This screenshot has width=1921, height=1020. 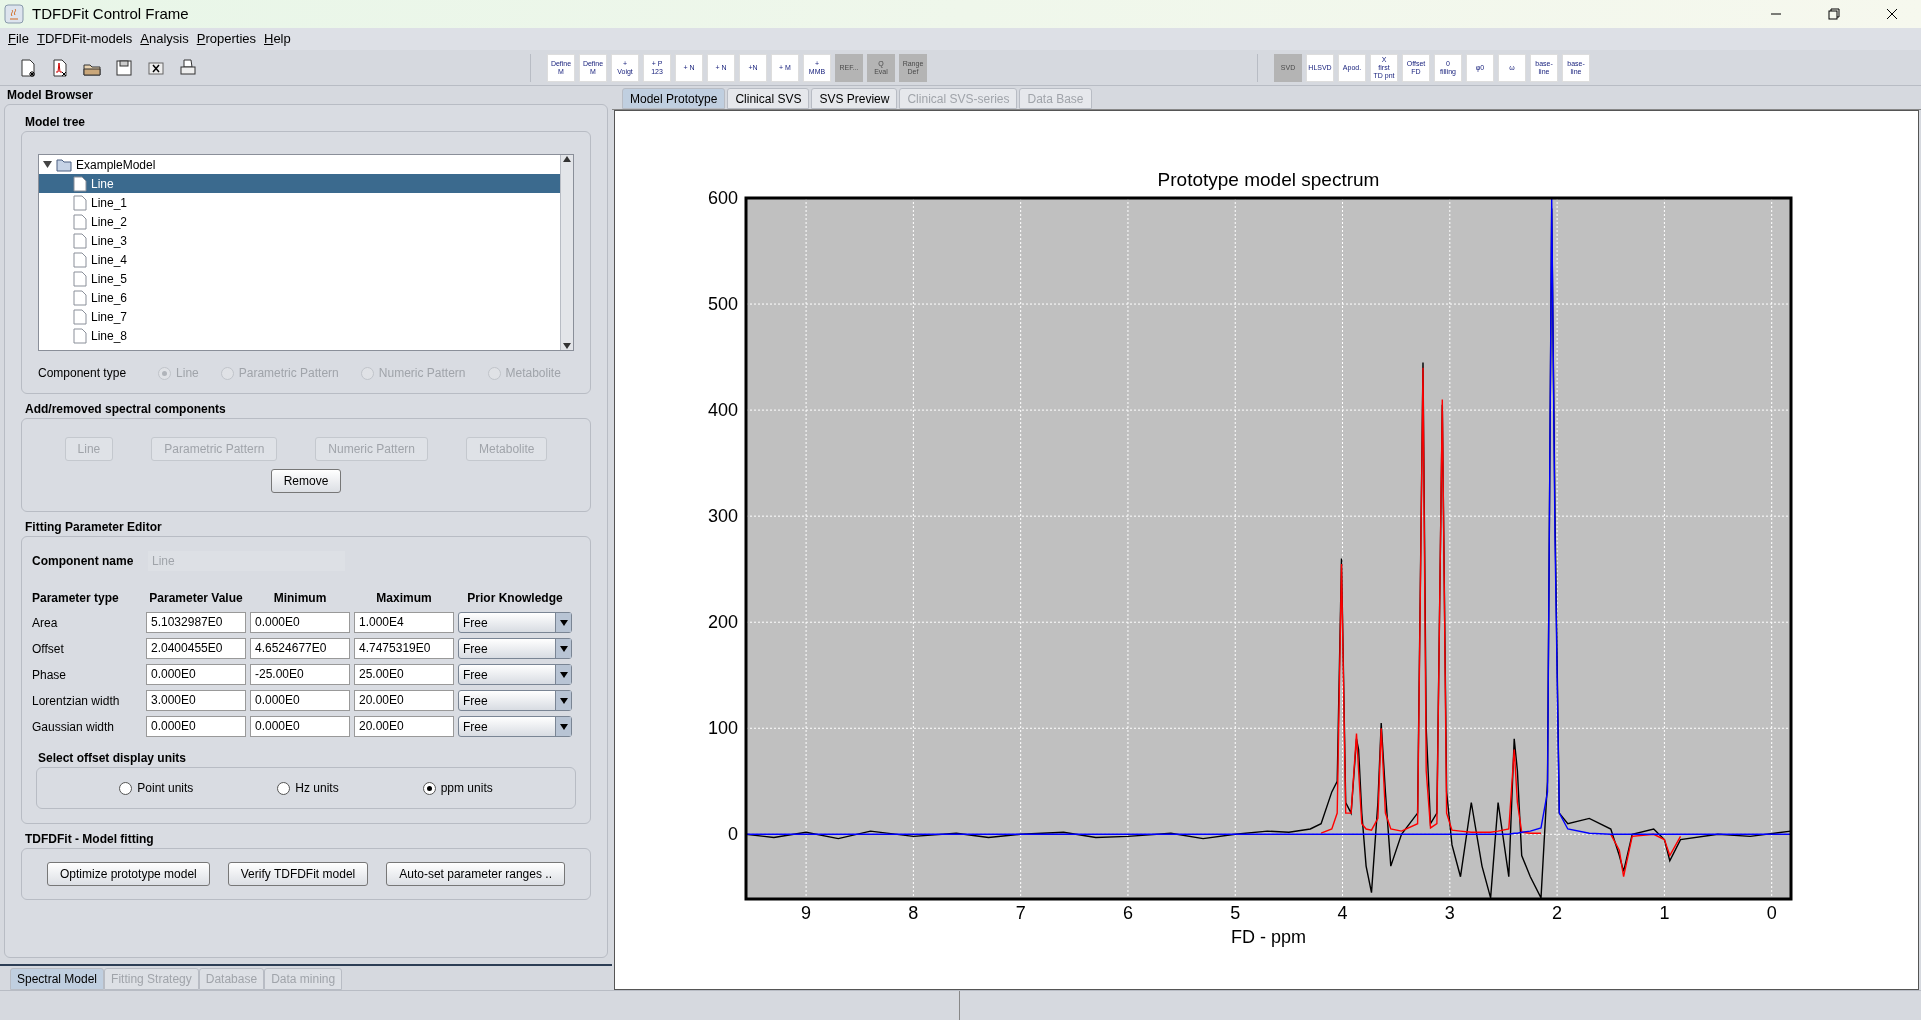 I want to click on app-icon, so click(x=14, y=14).